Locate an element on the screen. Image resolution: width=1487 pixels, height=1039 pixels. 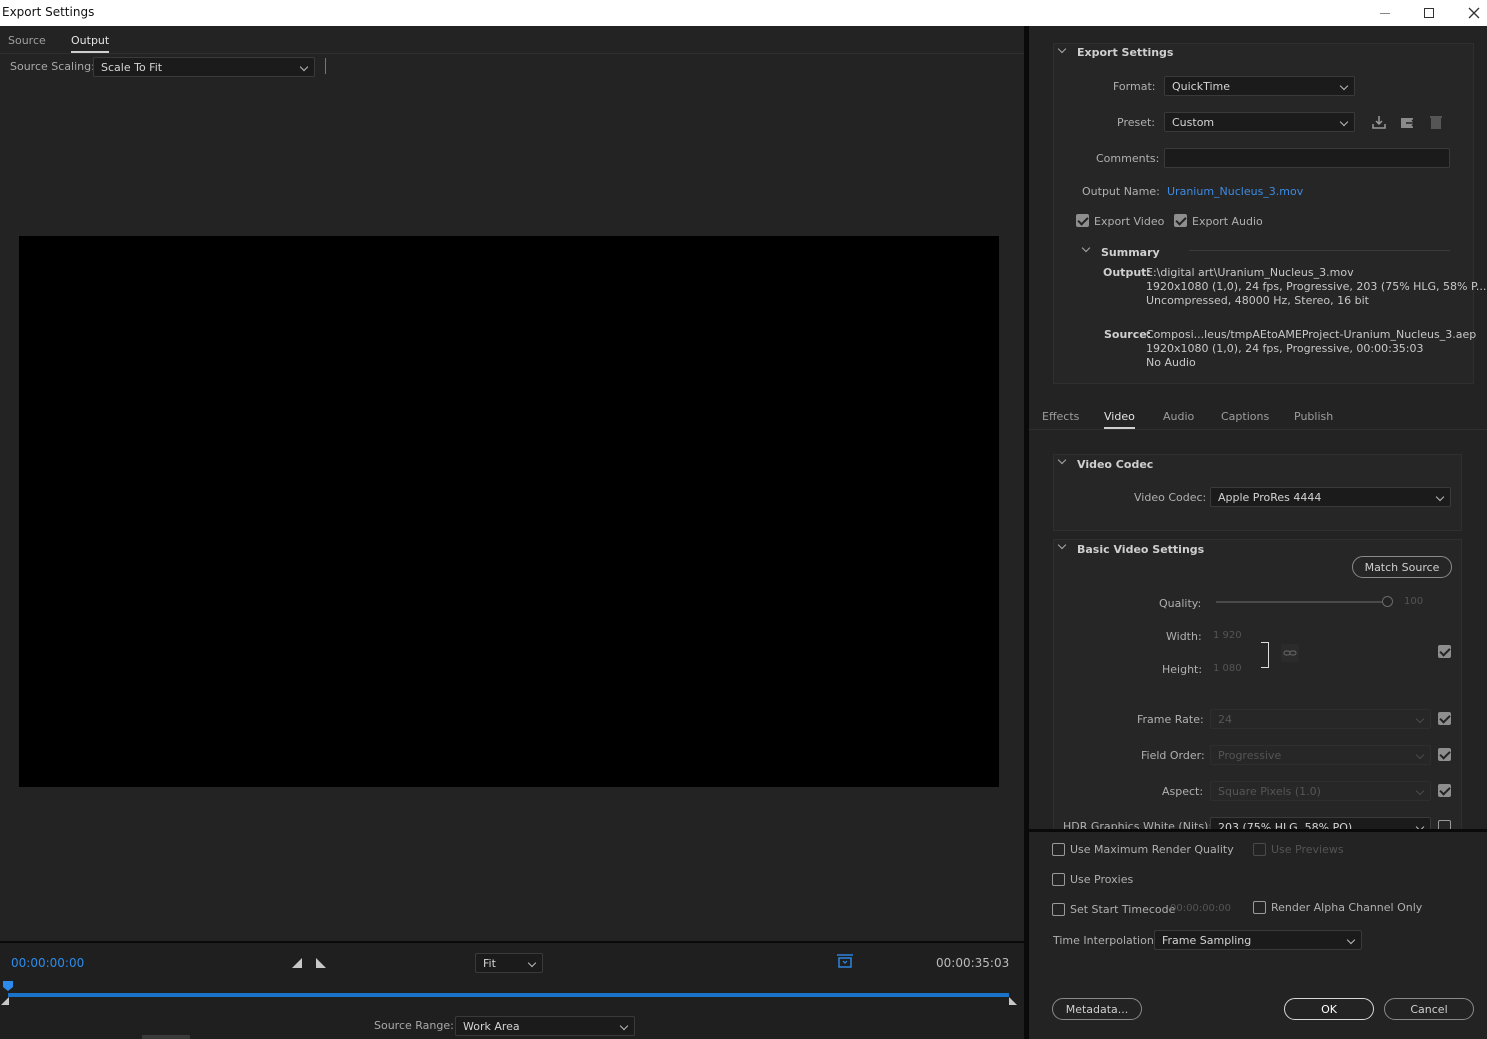
summary-divider is located at coordinates (1319, 250).